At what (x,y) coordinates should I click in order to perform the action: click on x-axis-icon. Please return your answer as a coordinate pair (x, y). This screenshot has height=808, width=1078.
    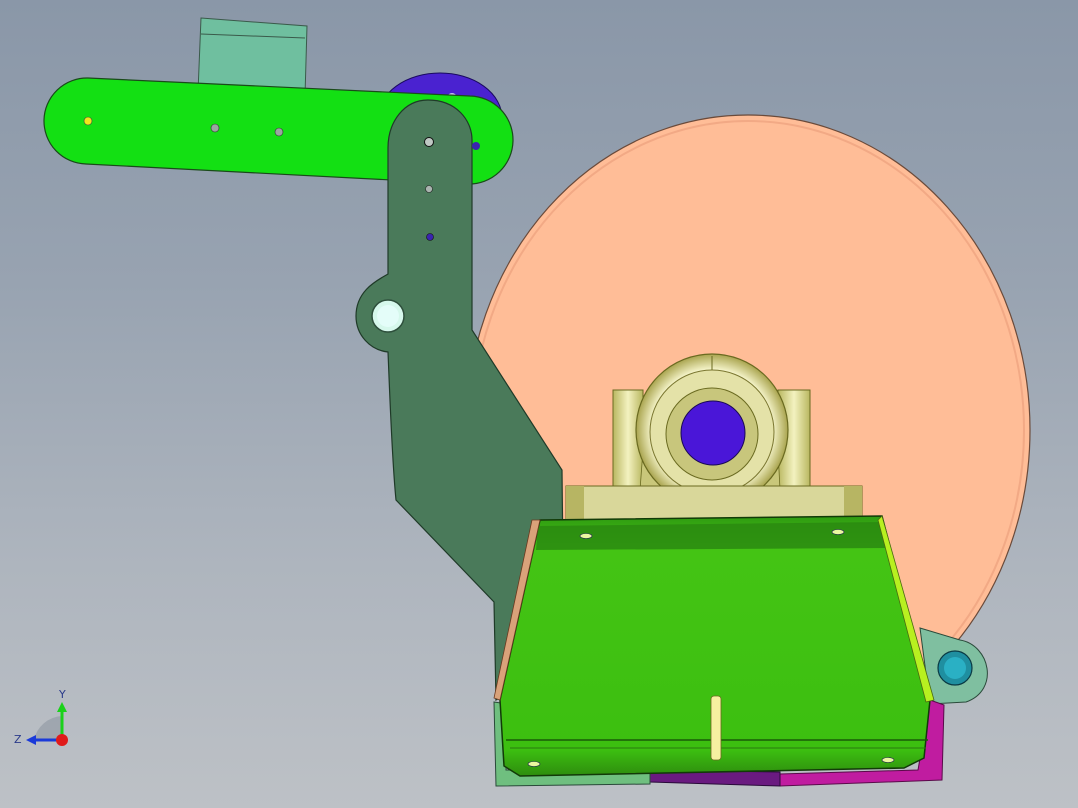
    Looking at the image, I should click on (62, 740).